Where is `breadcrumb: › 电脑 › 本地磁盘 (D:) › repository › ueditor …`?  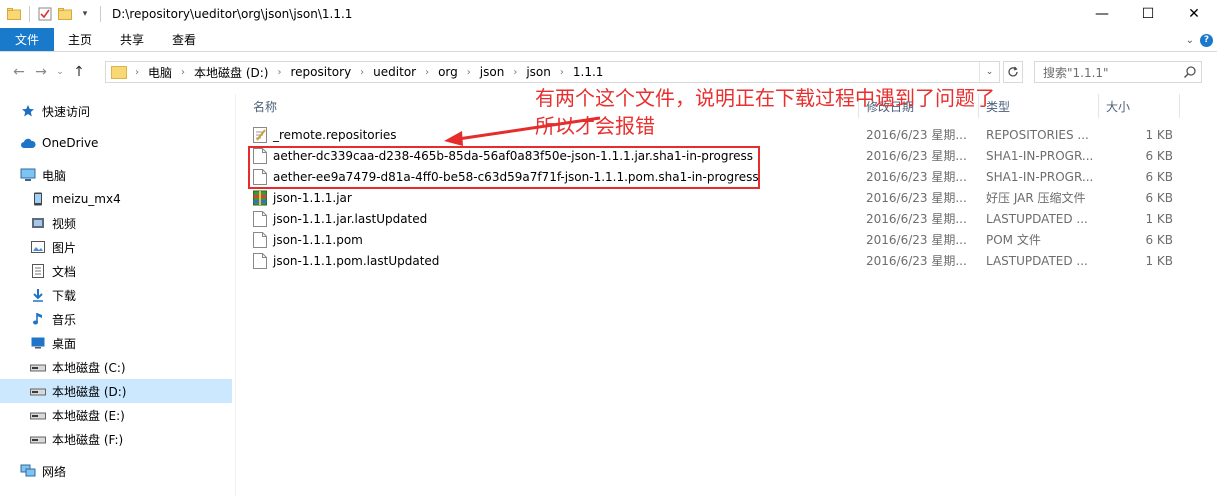 breadcrumb: › 电脑 › 本地磁盘 (D:) › repository › ueditor … is located at coordinates (369, 72).